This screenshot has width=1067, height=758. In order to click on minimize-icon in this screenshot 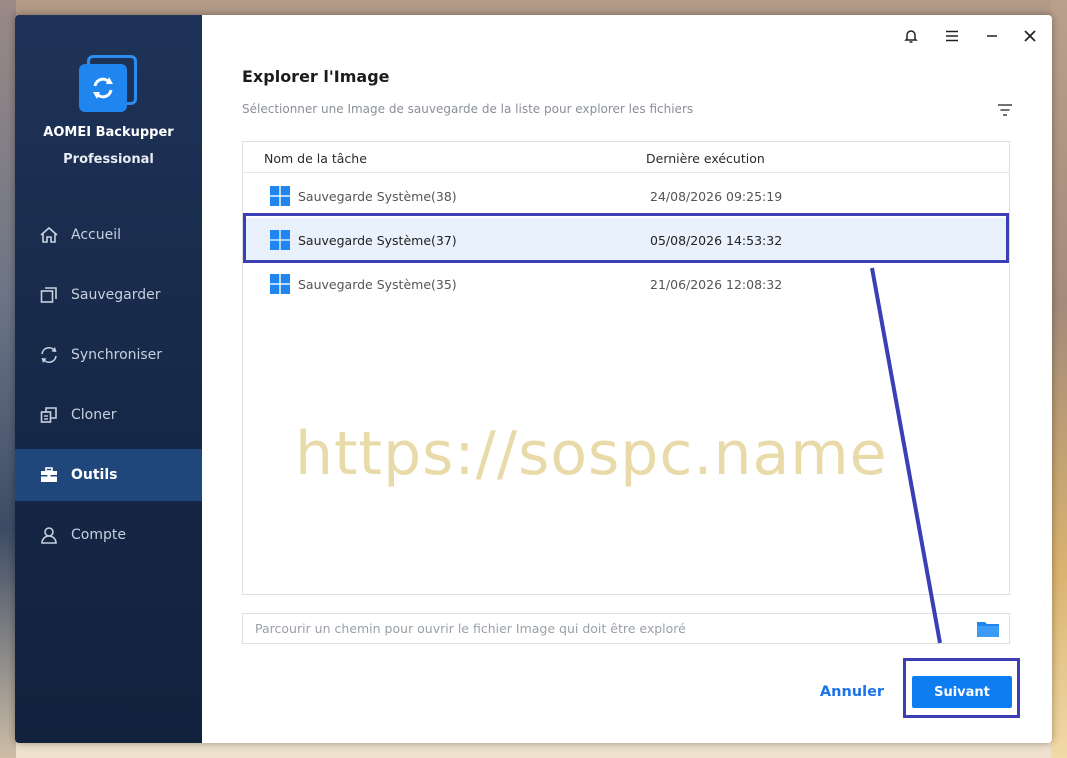, I will do `click(992, 36)`.